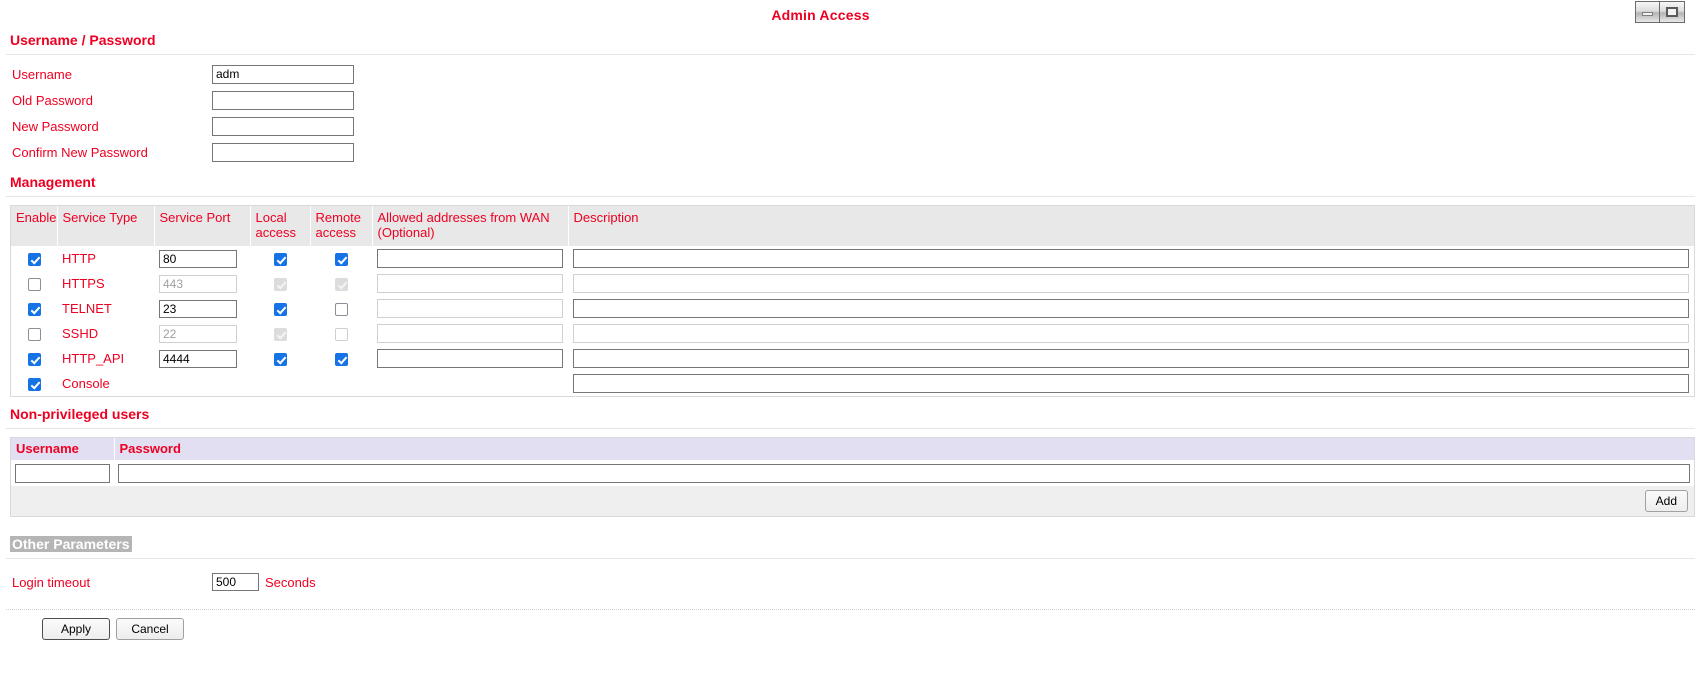 Image resolution: width=1701 pixels, height=700 pixels. What do you see at coordinates (80, 414) in the screenshot?
I see `section-heading-non-privileged-users: Non-privileged users` at bounding box center [80, 414].